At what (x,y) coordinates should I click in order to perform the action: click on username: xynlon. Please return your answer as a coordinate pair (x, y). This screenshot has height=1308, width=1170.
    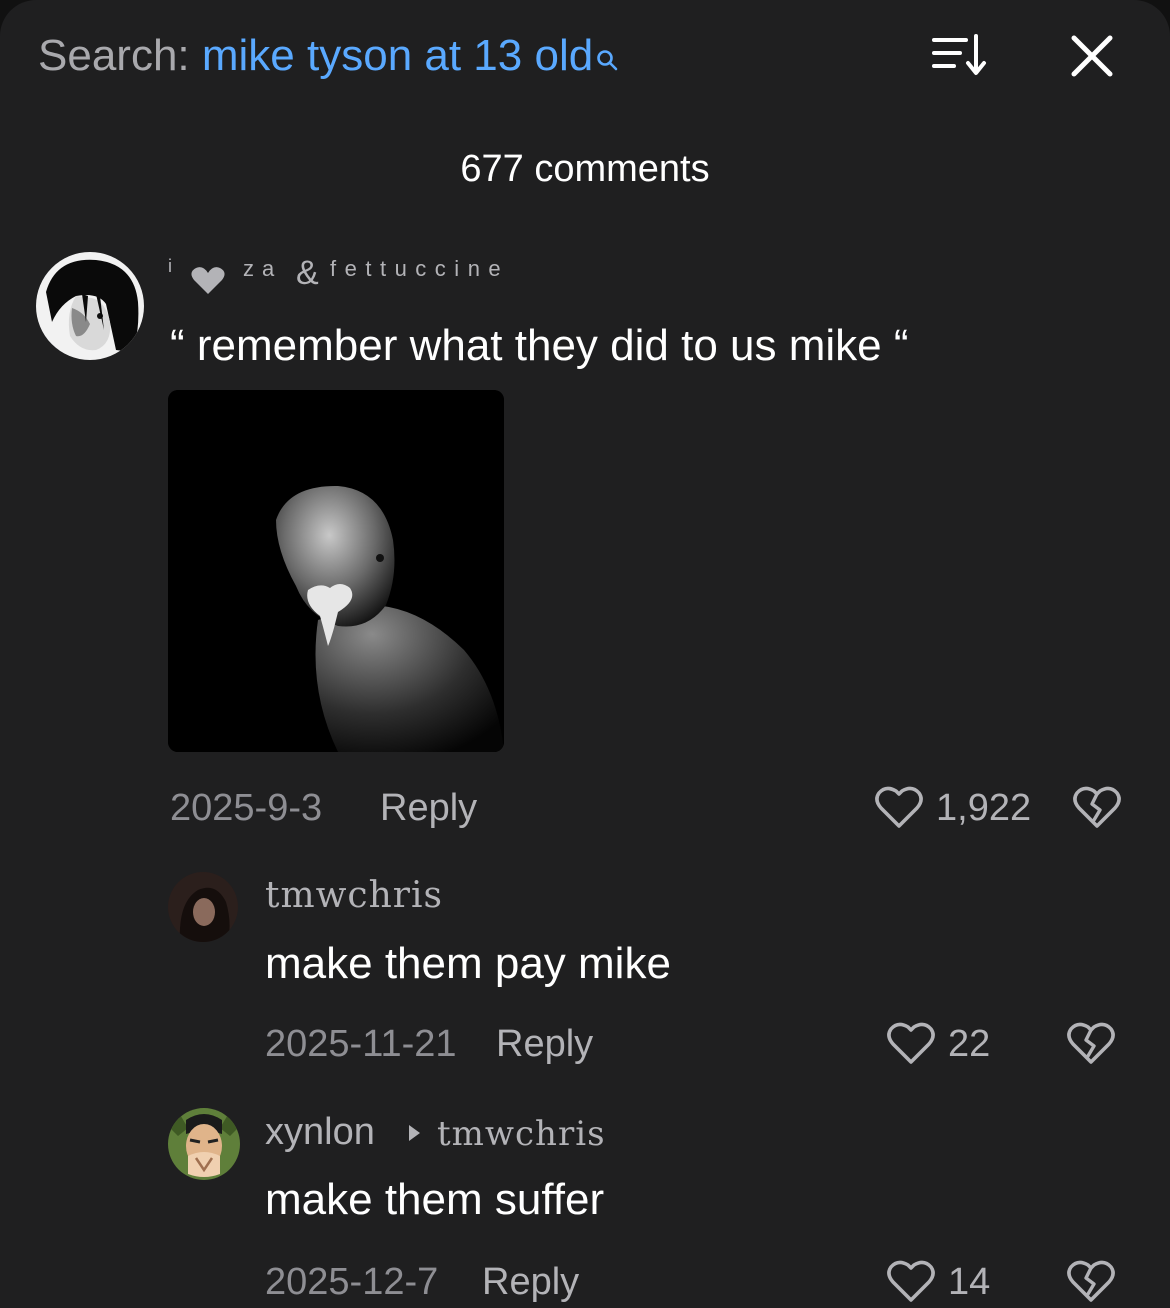
    Looking at the image, I should click on (320, 1132).